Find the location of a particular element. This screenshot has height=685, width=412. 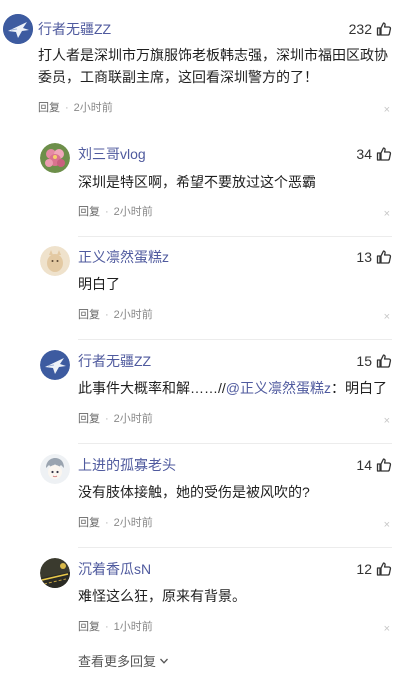

username: 刘三哥vlog is located at coordinates (112, 154).